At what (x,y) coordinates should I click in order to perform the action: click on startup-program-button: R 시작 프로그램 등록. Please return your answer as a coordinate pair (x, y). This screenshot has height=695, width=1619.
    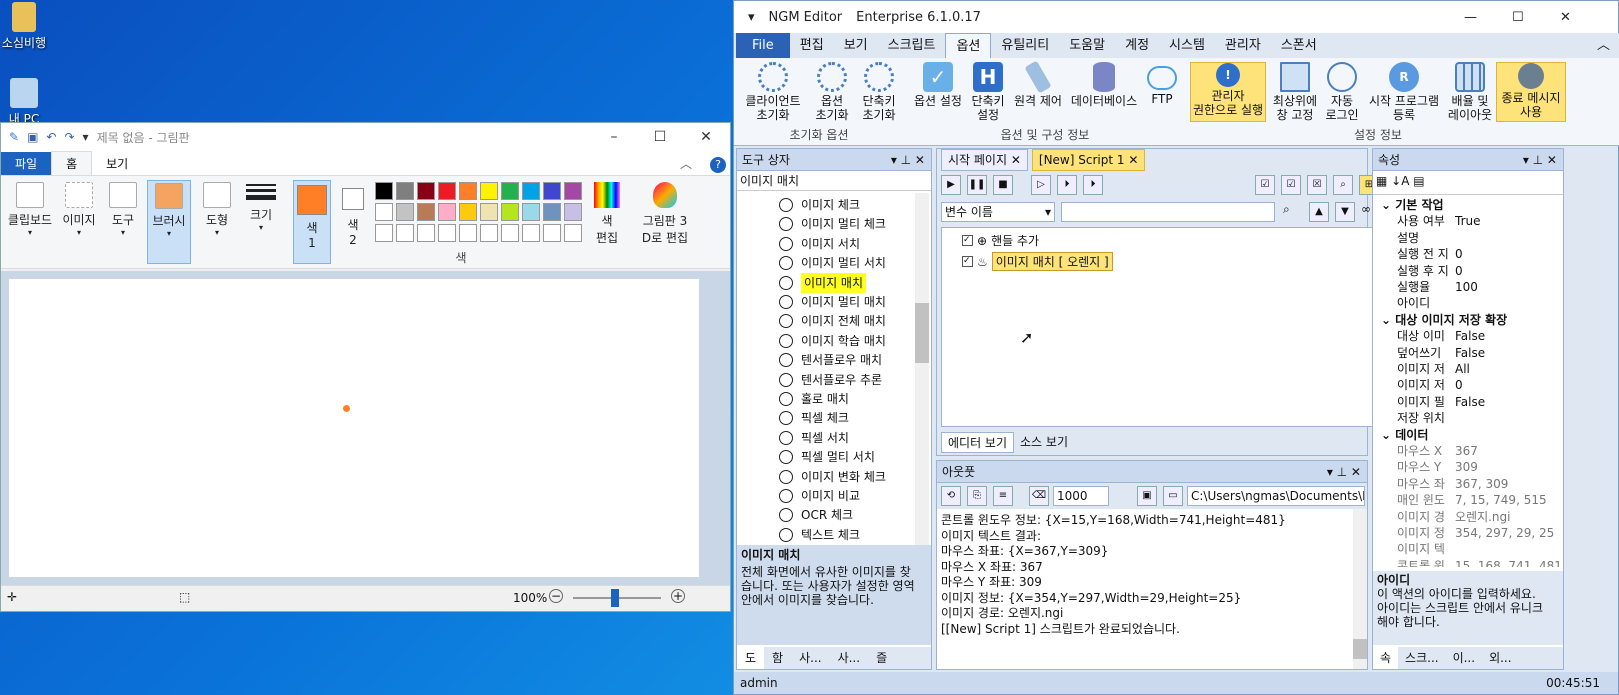
    Looking at the image, I should click on (1404, 92).